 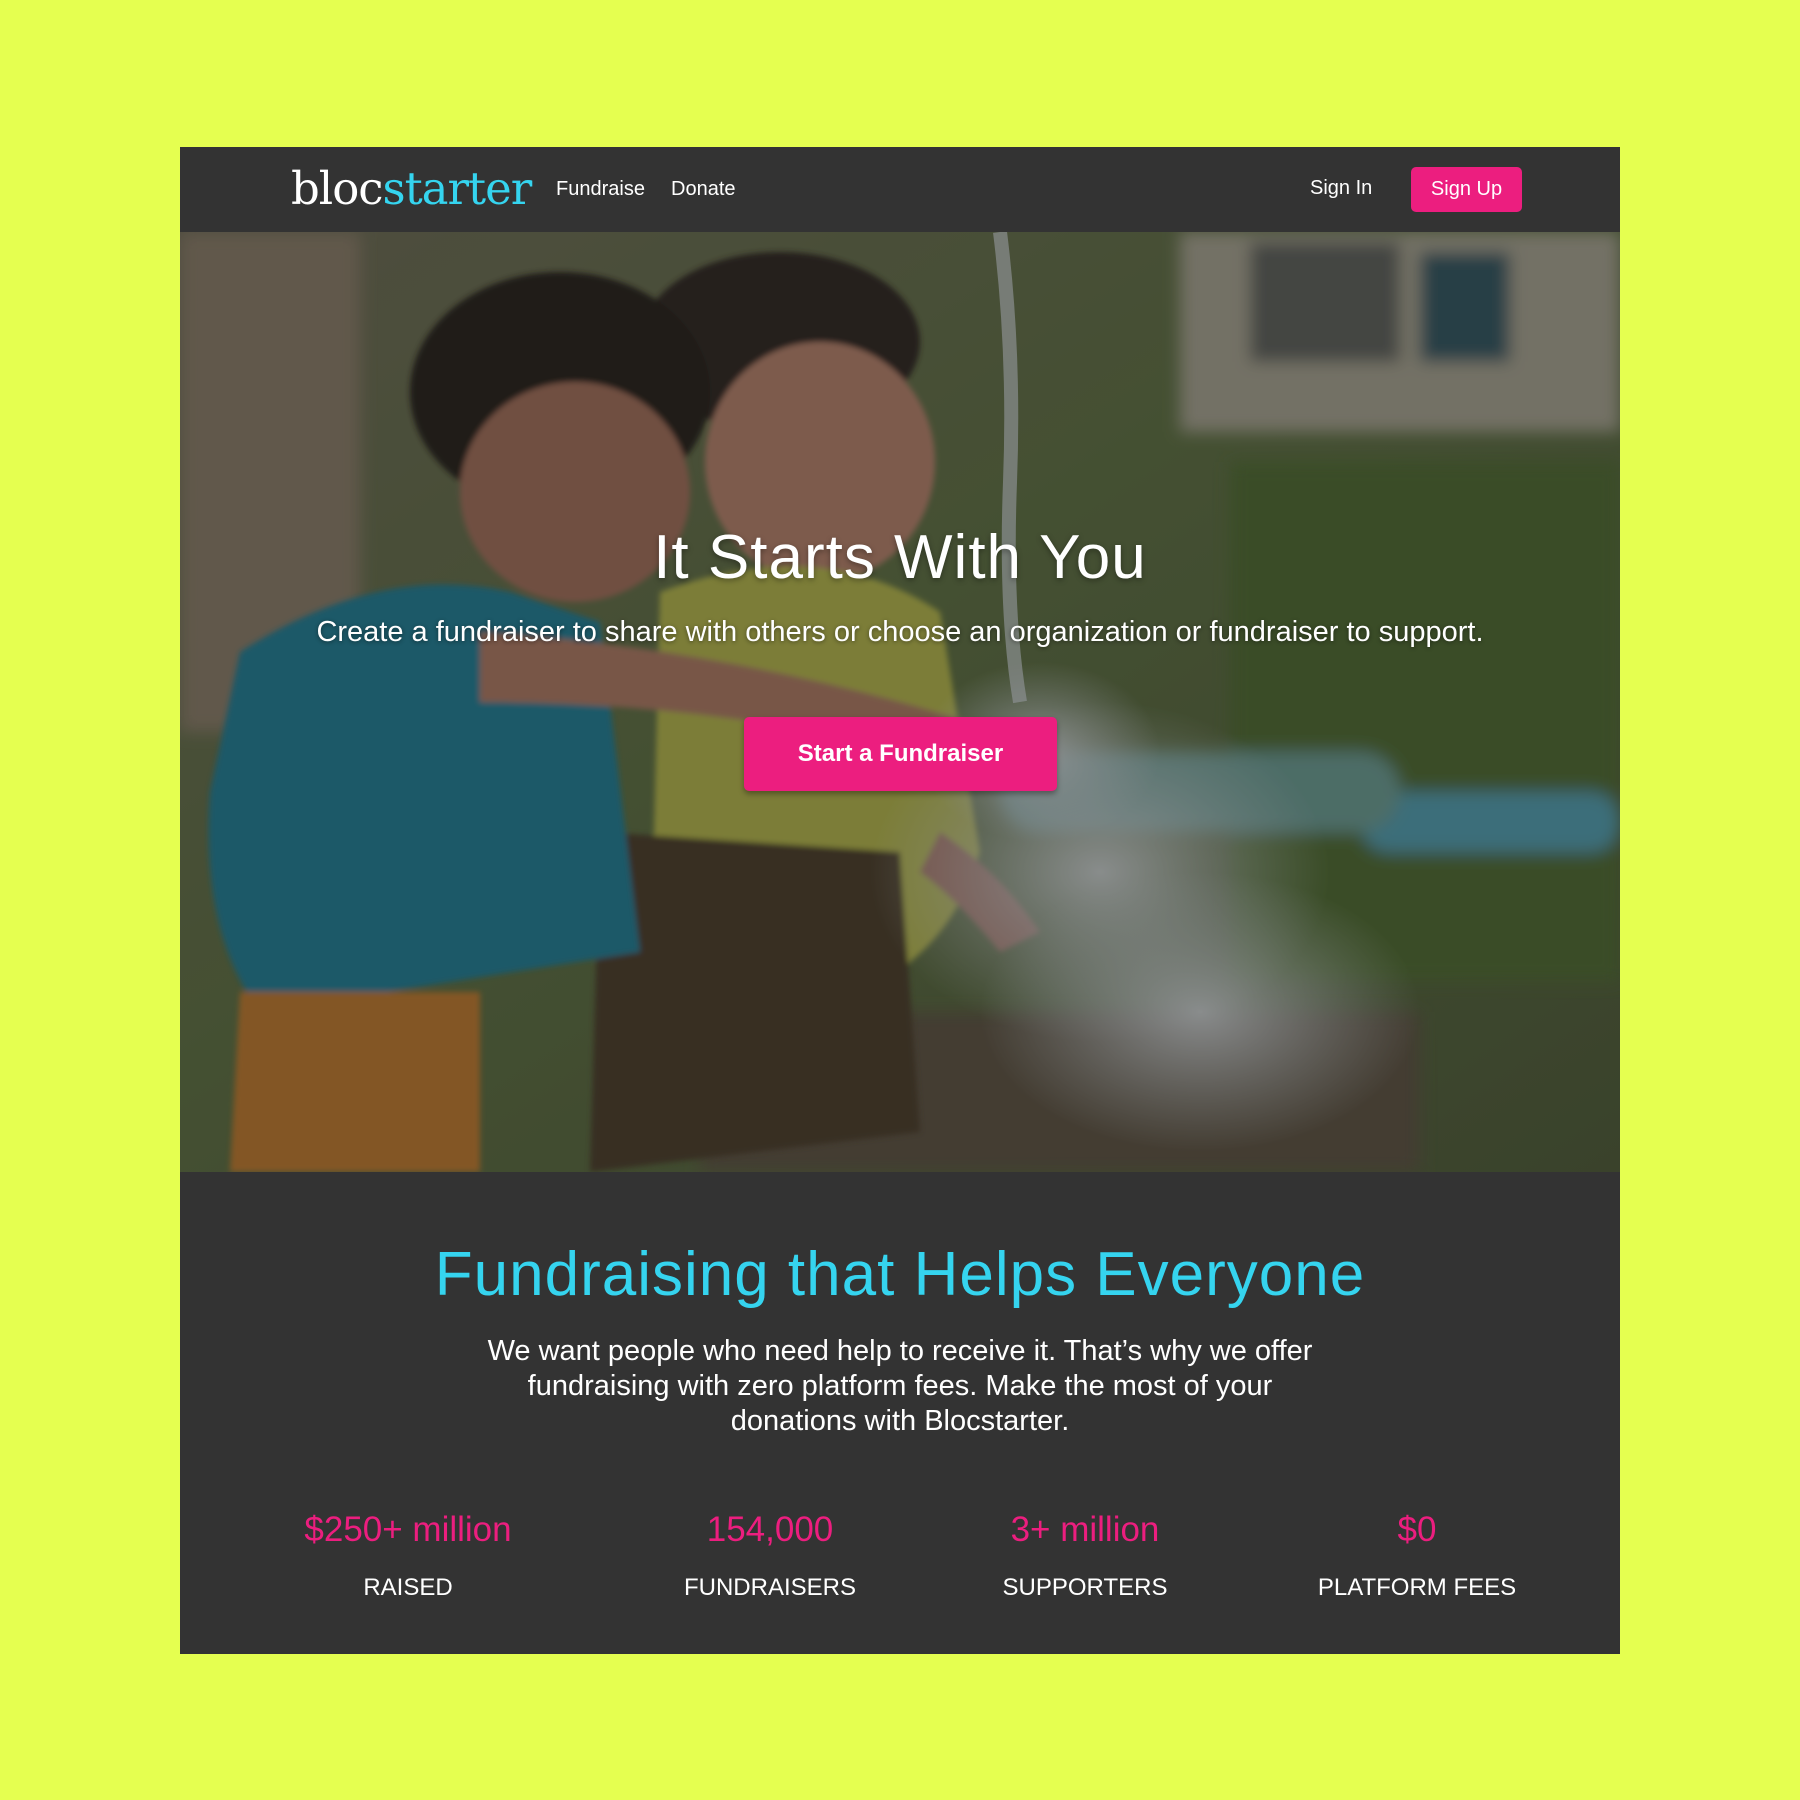 I want to click on hero-title: It Starts With You, so click(x=900, y=557).